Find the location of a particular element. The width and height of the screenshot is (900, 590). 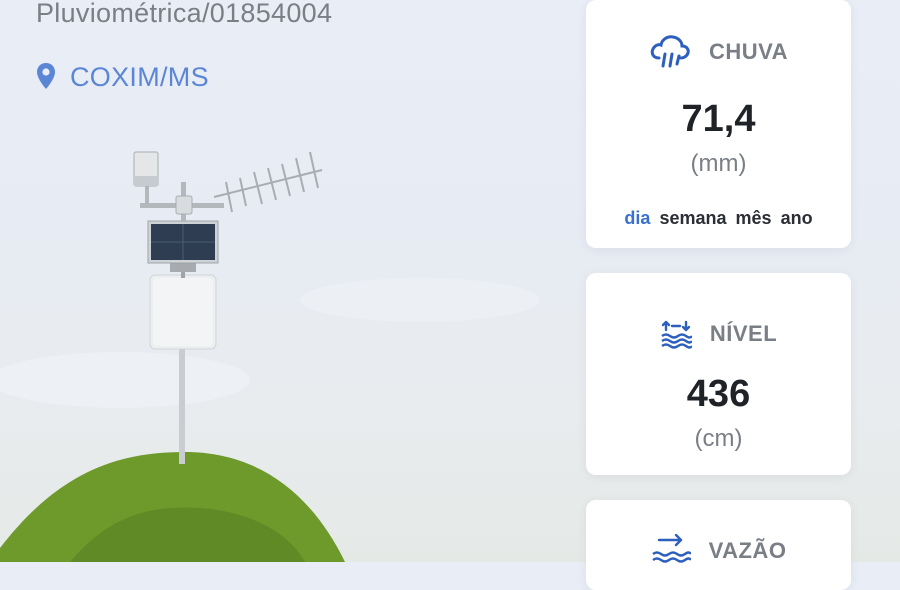

flow-card: VAZÃO is located at coordinates (718, 545).